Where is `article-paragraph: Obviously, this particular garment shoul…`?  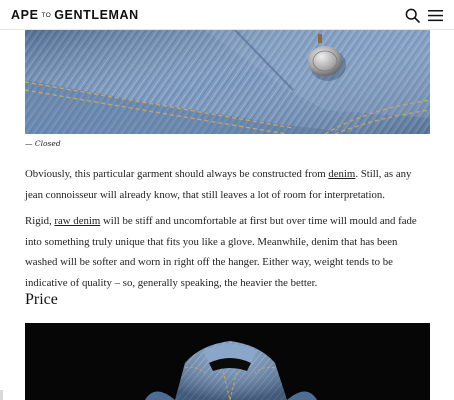 article-paragraph: Obviously, this particular garment shoul… is located at coordinates (227, 184).